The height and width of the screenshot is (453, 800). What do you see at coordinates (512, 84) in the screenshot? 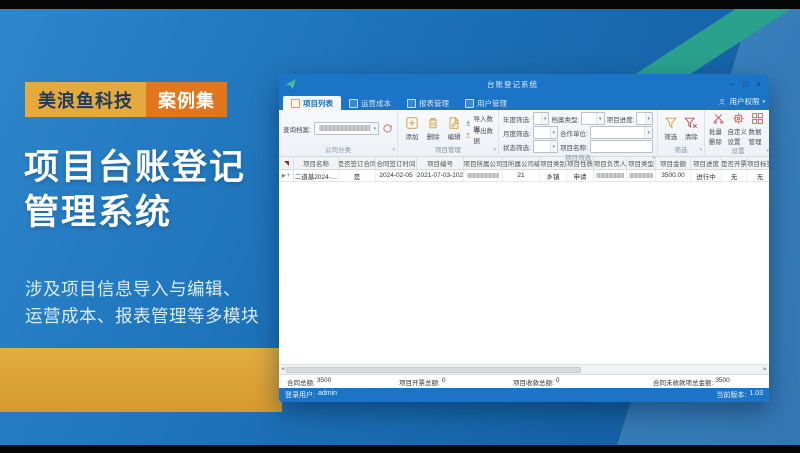
I see `window-title: 台账登记系统` at bounding box center [512, 84].